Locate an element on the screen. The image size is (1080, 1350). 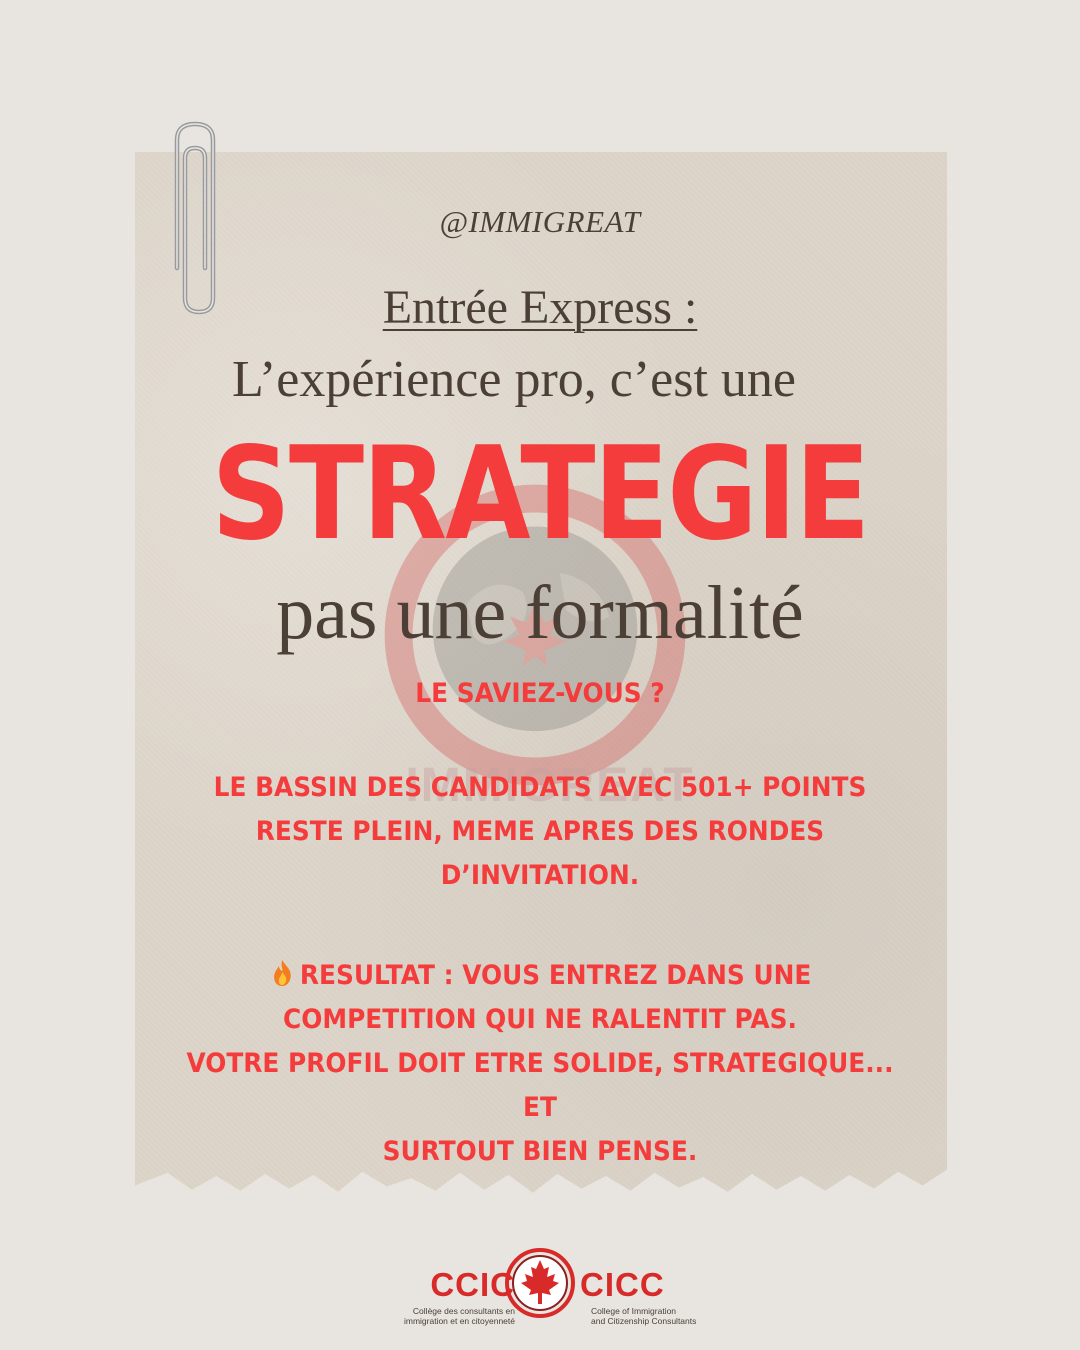
logo-cicc-text: CICC is located at coordinates (622, 1284).